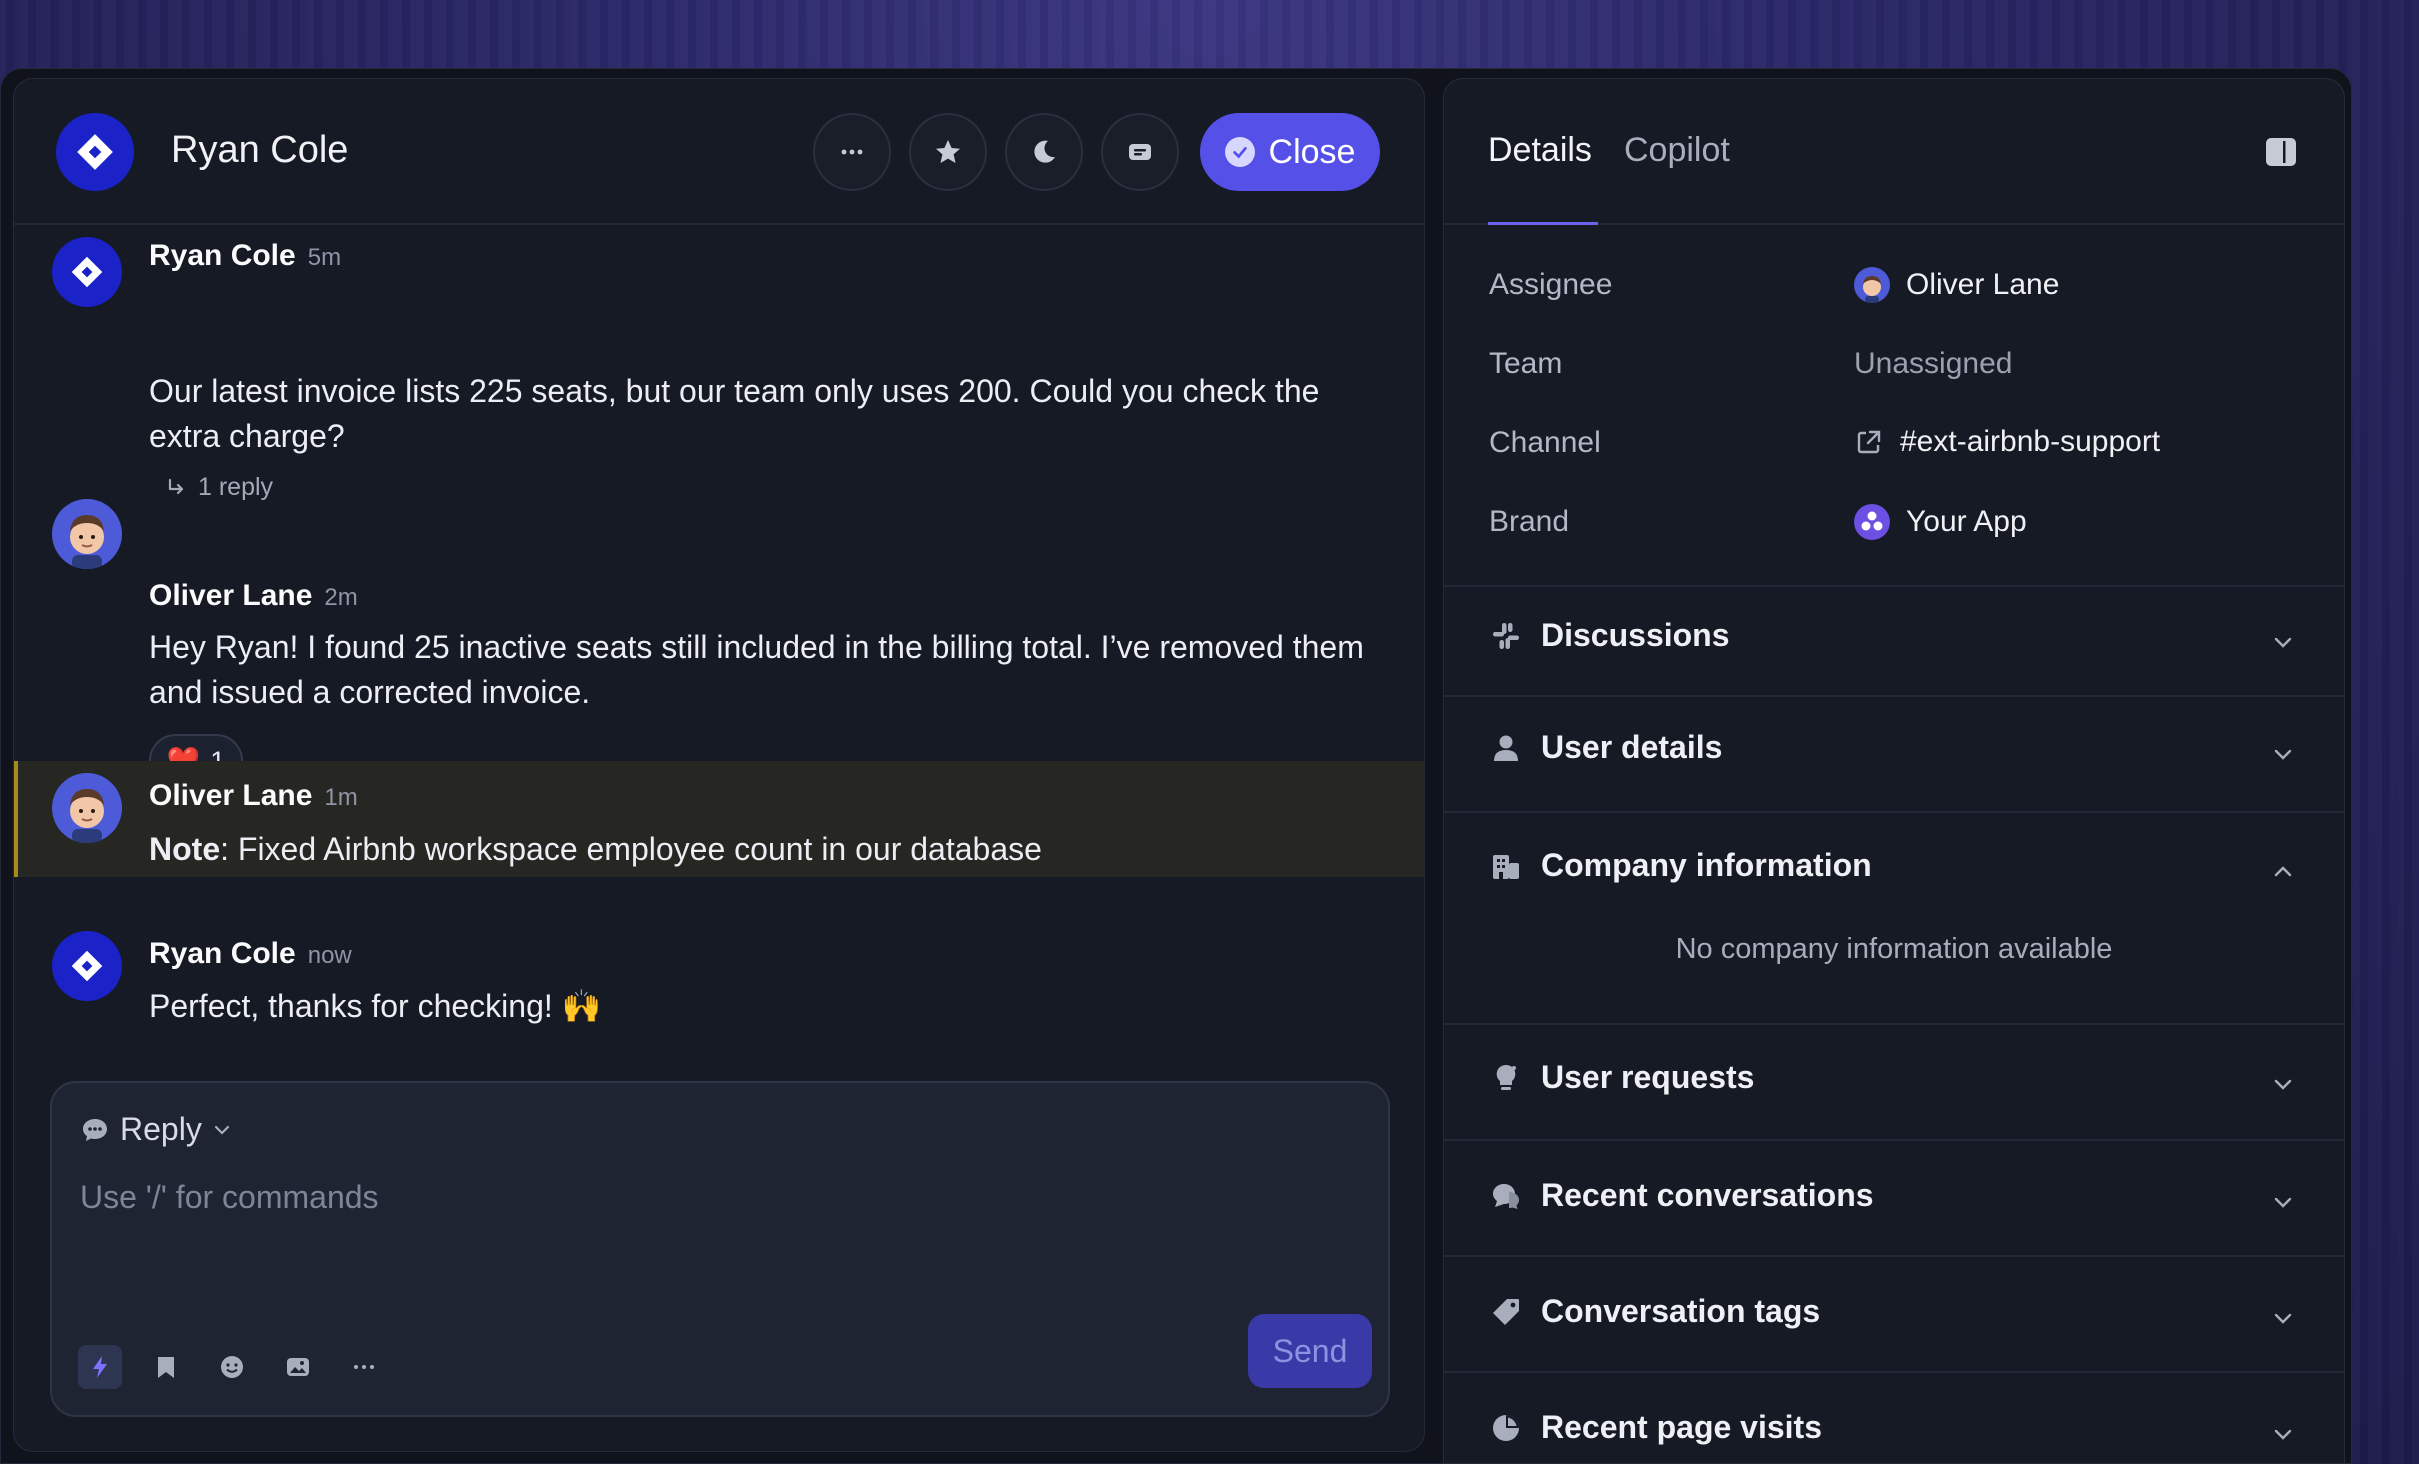 Image resolution: width=2419 pixels, height=1464 pixels. I want to click on lightning-icon, so click(100, 1367).